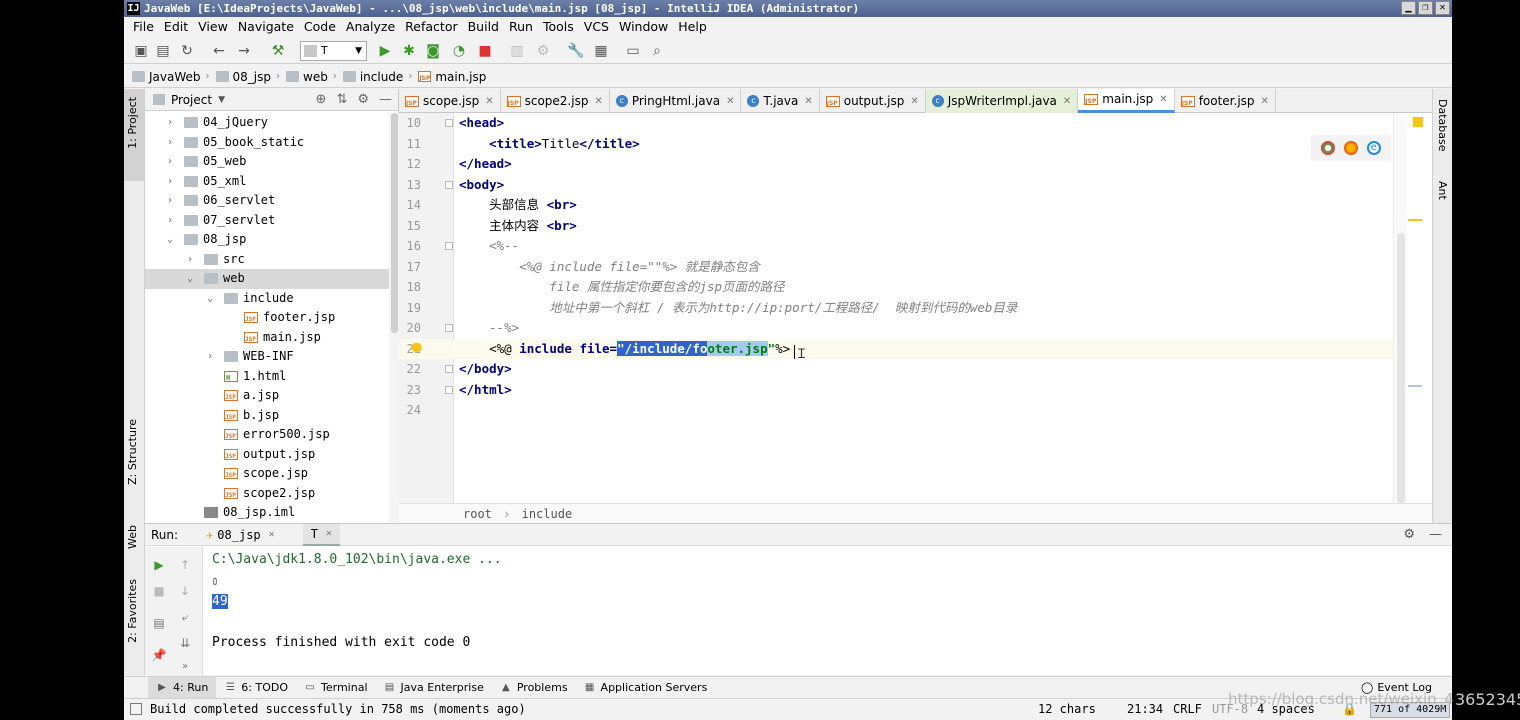  Describe the element at coordinates (543, 51) in the screenshot. I see `vcs-commit-icon: ⚙` at that location.